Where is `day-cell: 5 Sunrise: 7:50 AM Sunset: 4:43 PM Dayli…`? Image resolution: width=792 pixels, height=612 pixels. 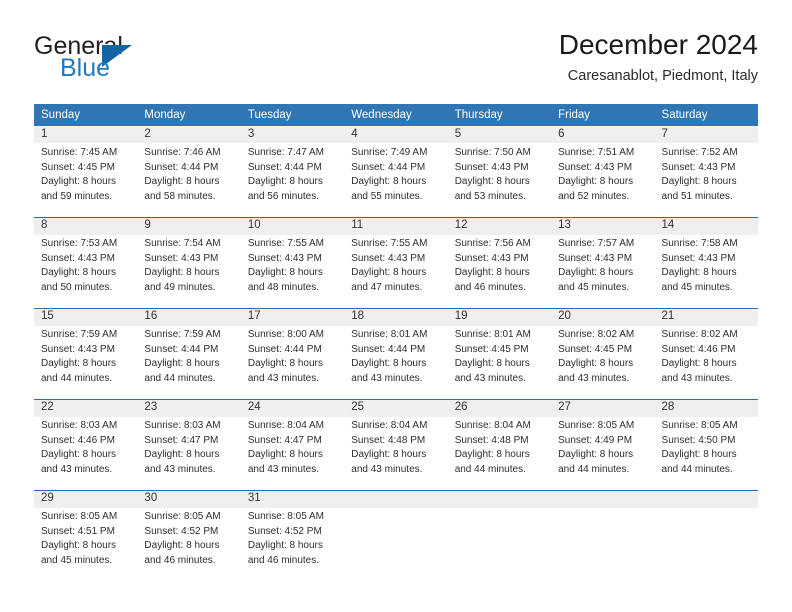 day-cell: 5 Sunrise: 7:50 AM Sunset: 4:43 PM Dayli… is located at coordinates (499, 171).